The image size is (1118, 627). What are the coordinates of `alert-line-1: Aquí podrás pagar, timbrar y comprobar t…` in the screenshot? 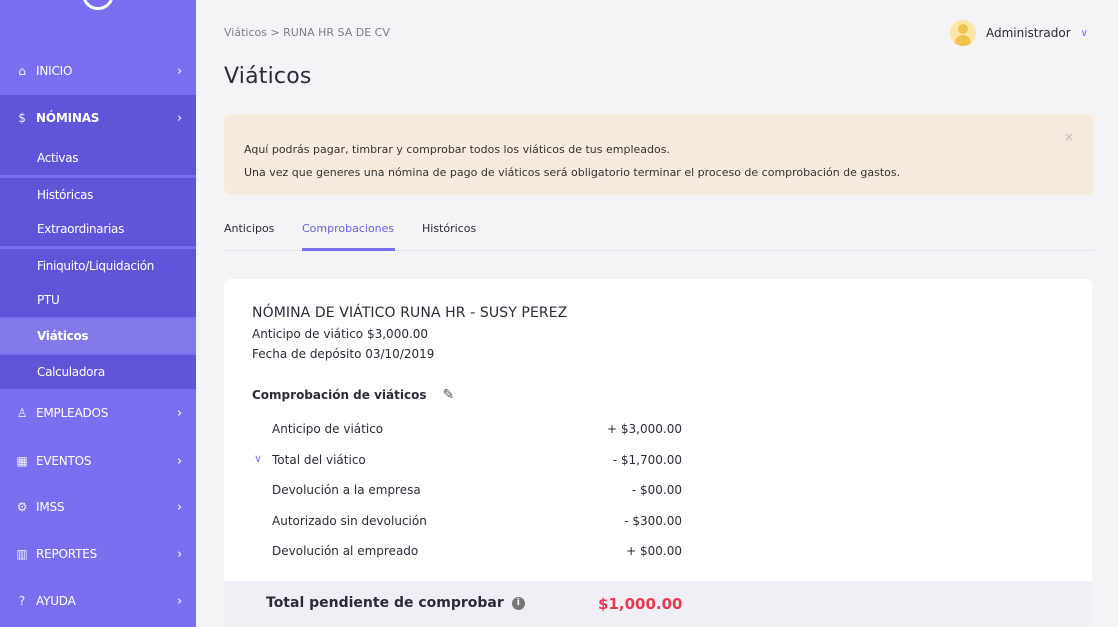 It's located at (457, 149).